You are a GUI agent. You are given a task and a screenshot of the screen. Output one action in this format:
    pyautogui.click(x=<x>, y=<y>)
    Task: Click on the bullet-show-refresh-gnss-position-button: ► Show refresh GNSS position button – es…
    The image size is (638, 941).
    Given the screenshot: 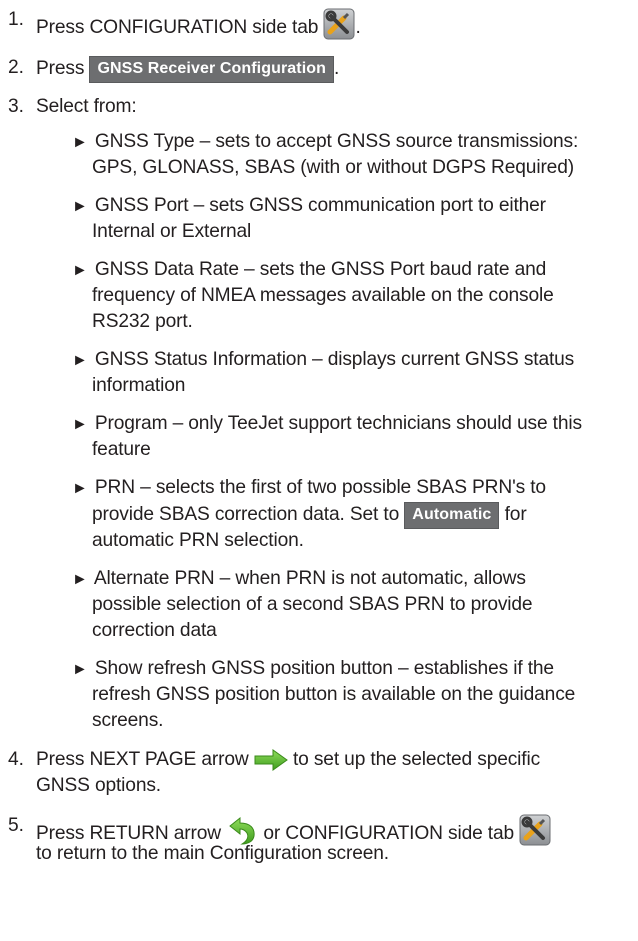 What is the action you would take?
    pyautogui.click(x=313, y=668)
    